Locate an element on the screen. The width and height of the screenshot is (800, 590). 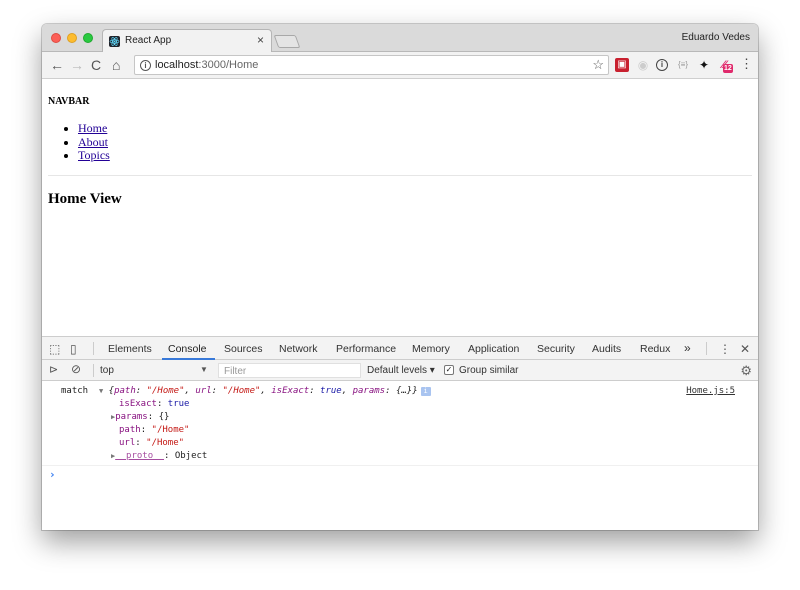
group-similar-label: Group similar is located at coordinates (489, 370).